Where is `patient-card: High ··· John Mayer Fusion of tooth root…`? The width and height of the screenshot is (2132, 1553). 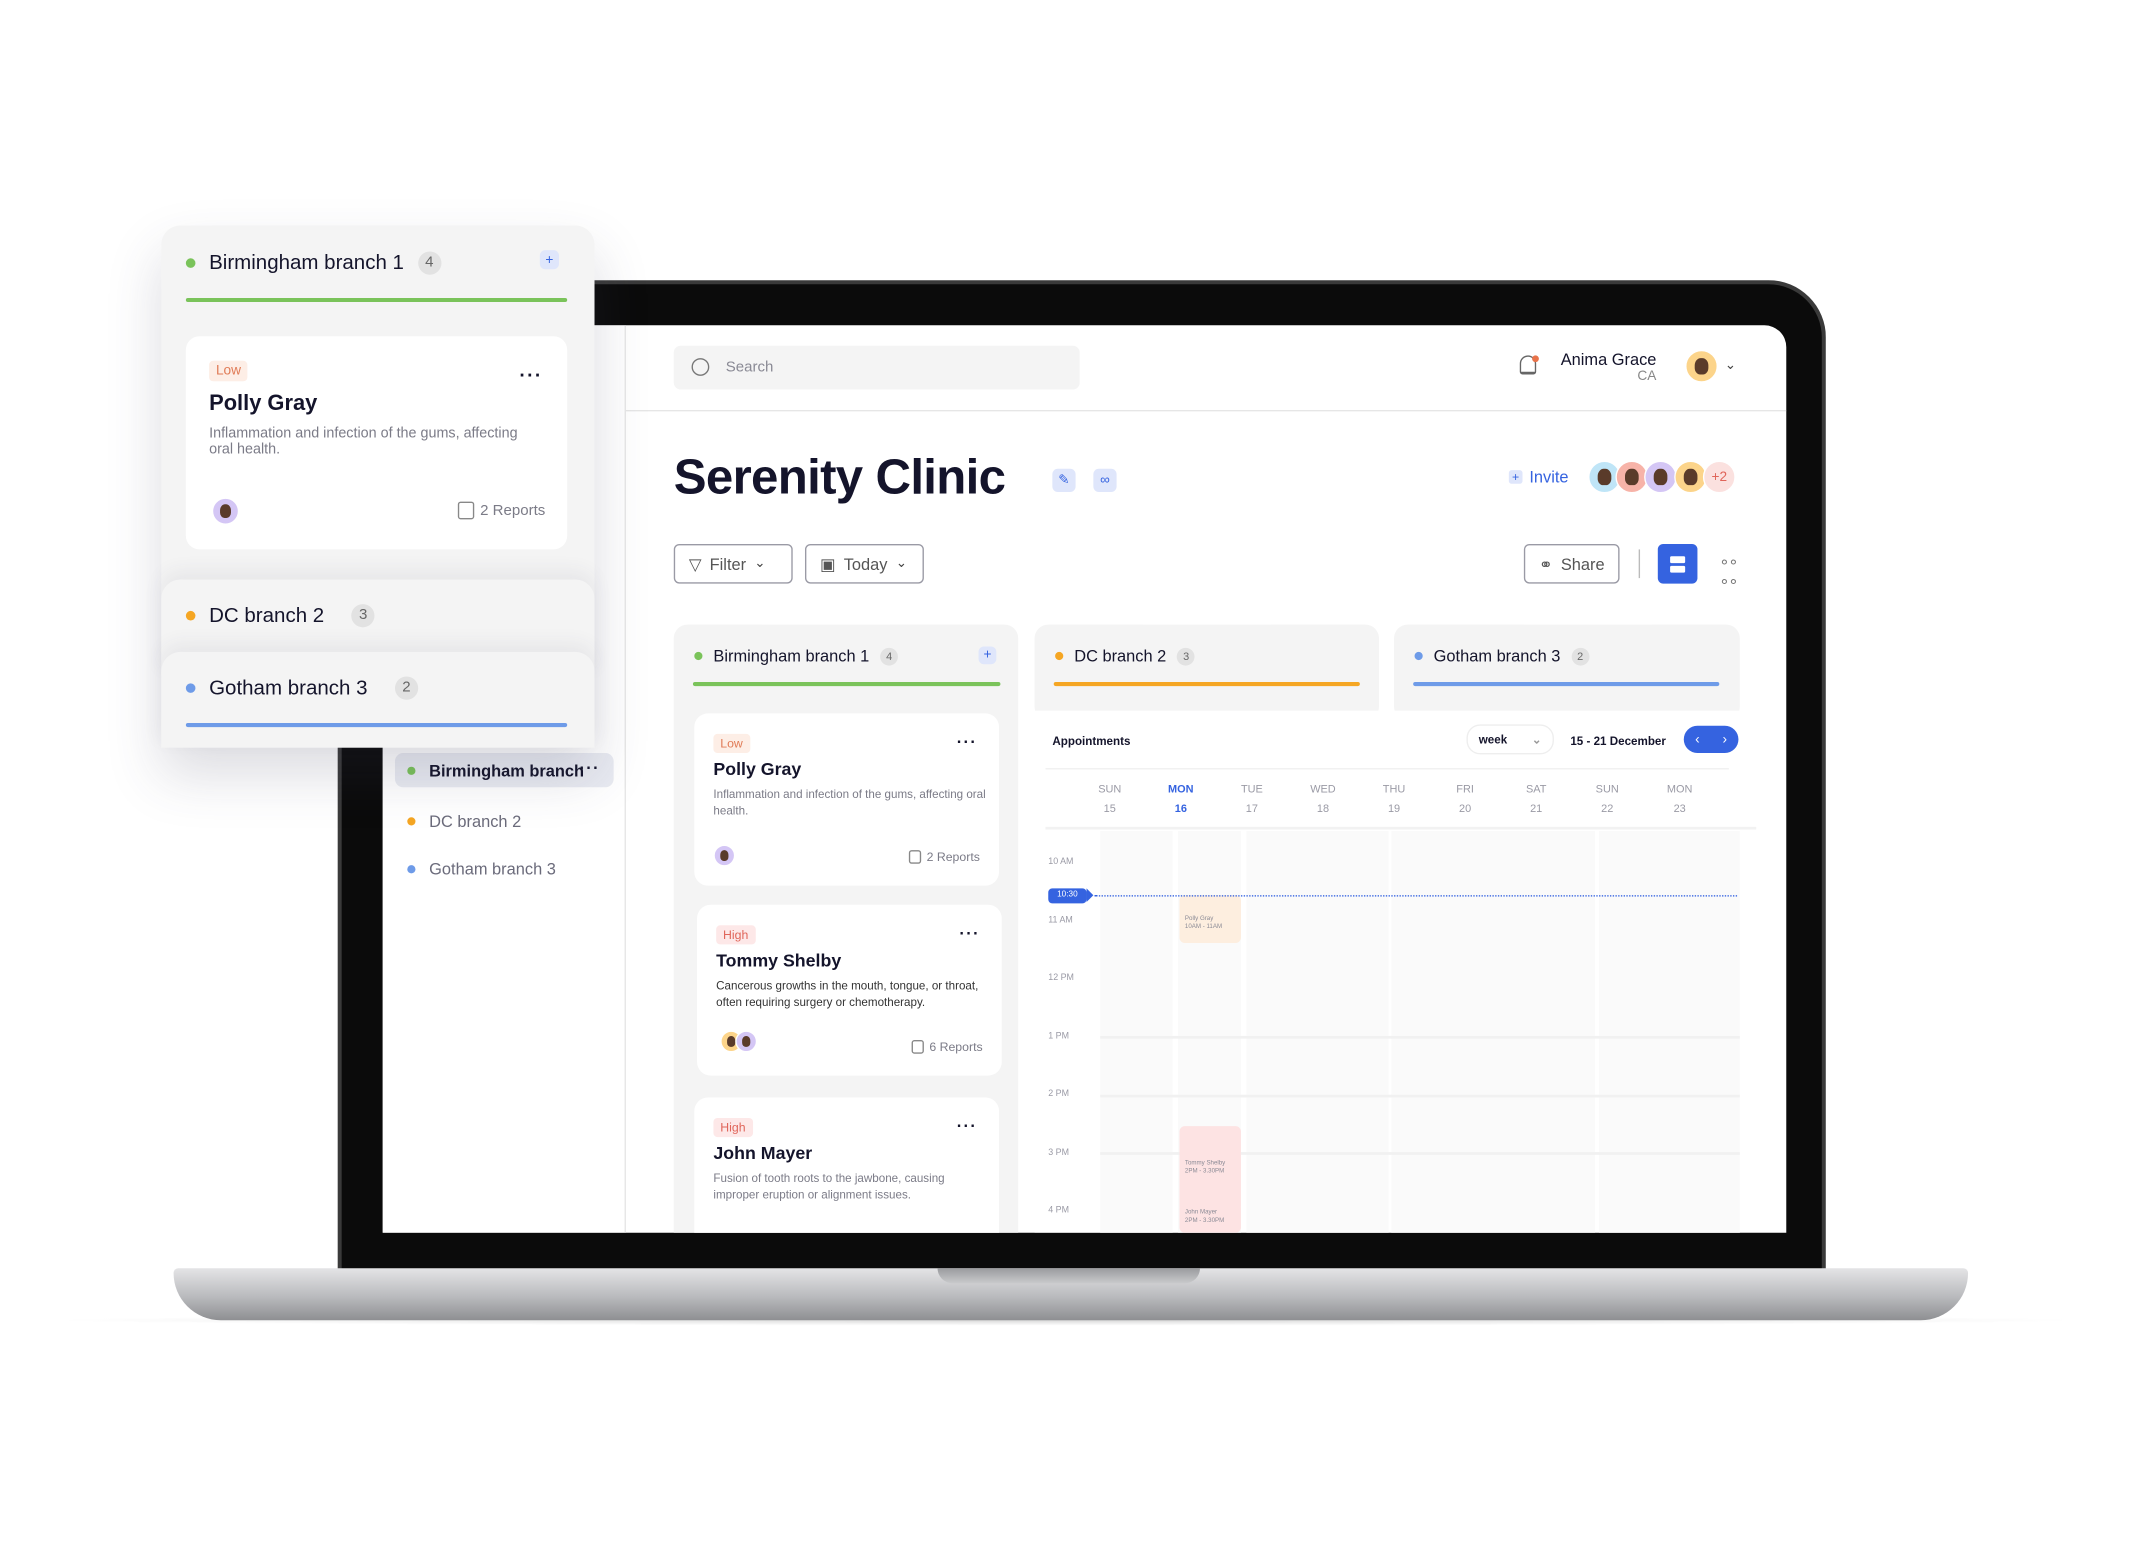
patient-card: High ··· John Mayer Fusion of tooth root… is located at coordinates (847, 1165).